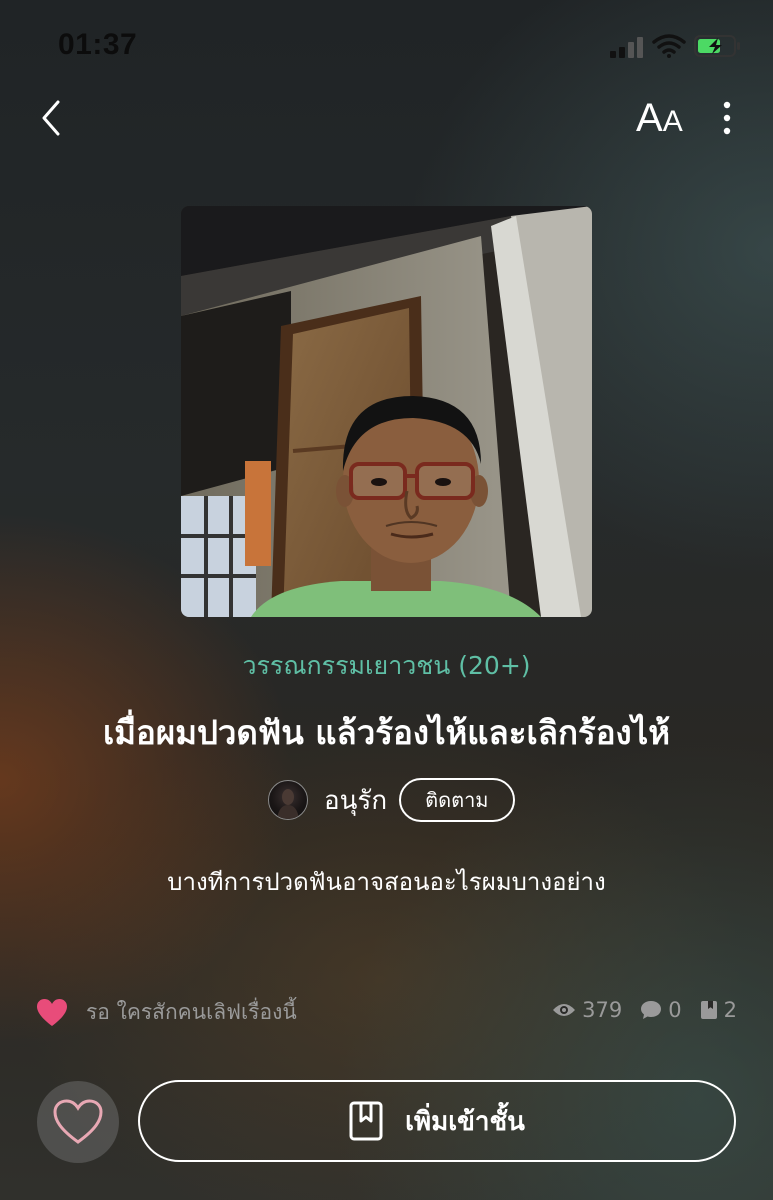  I want to click on story-title: เมื่อผมปวดฟัน แล้วร้องไห้และเลิกร้องไห้, so click(386, 732).